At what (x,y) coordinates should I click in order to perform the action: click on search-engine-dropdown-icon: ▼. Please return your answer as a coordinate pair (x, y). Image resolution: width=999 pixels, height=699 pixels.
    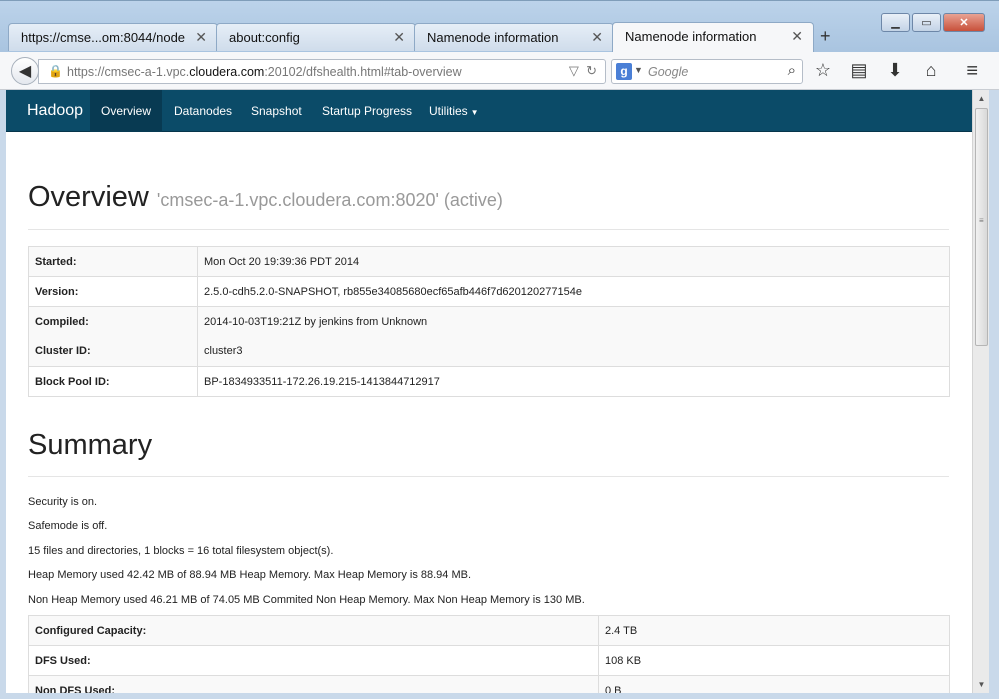
    Looking at the image, I should click on (638, 70).